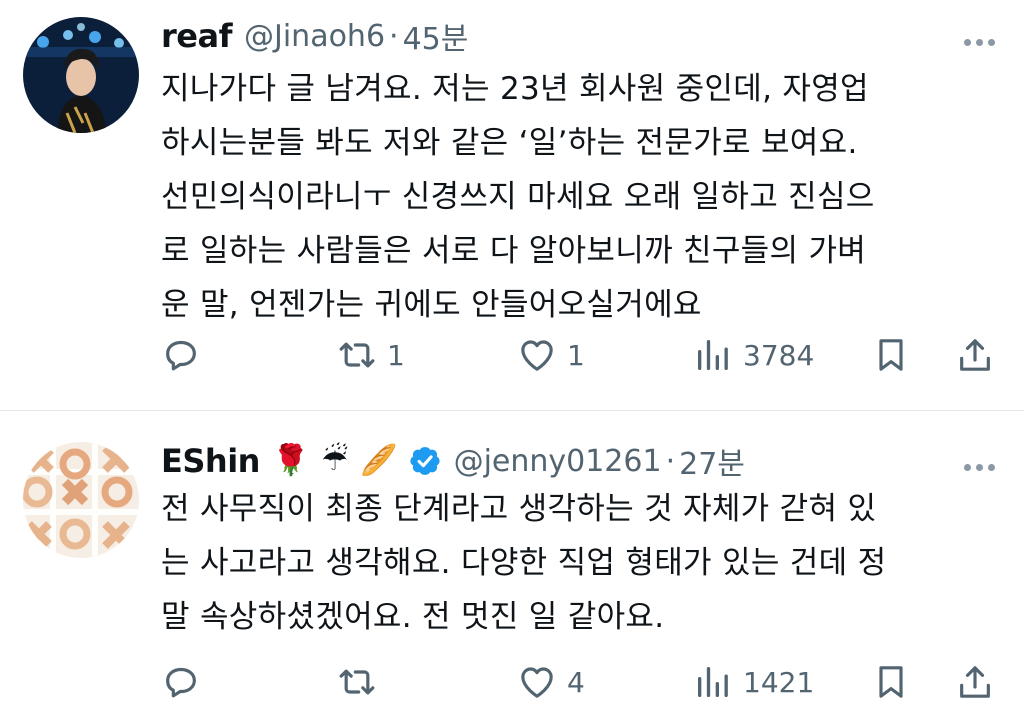 This screenshot has height=720, width=1024. What do you see at coordinates (210, 461) in the screenshot?
I see `display-name: EShin` at bounding box center [210, 461].